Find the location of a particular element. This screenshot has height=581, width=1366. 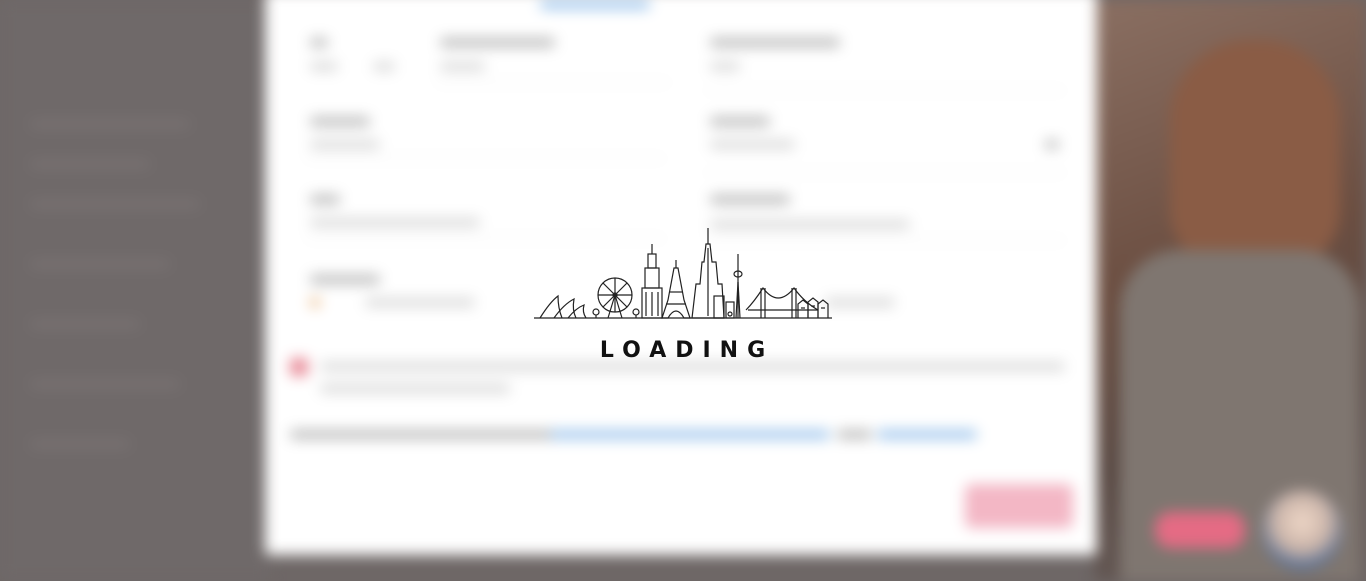

chat-badge is located at coordinates (1200, 530).